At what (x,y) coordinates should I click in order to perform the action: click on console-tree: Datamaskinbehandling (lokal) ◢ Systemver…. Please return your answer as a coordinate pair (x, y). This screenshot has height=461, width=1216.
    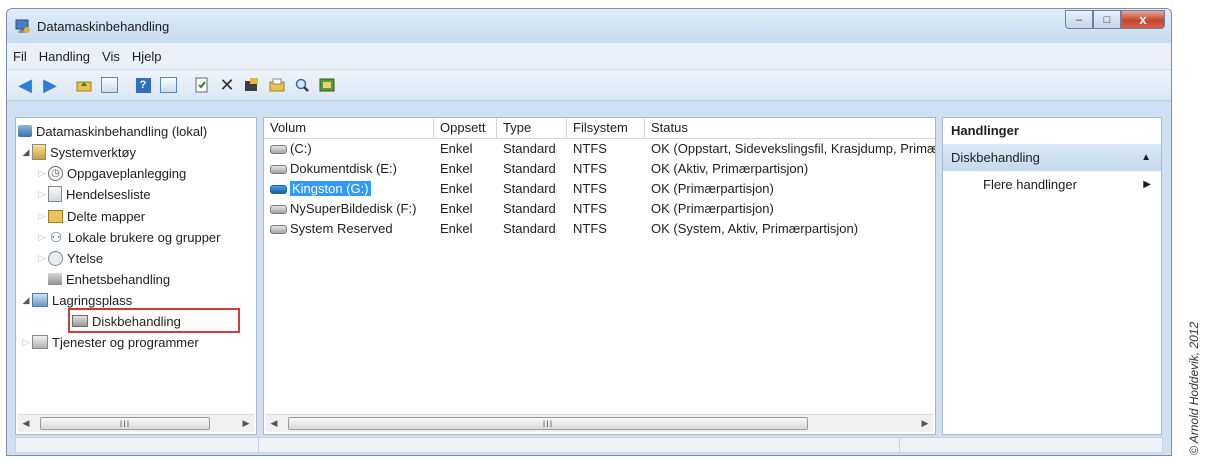
    Looking at the image, I should click on (136, 276).